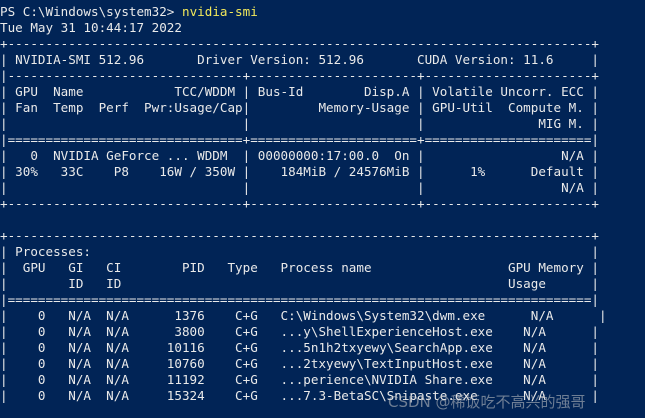 This screenshot has height=418, width=645. Describe the element at coordinates (299, 123) in the screenshot. I see `gpu-table-header-3: | | | MIG M. |` at that location.